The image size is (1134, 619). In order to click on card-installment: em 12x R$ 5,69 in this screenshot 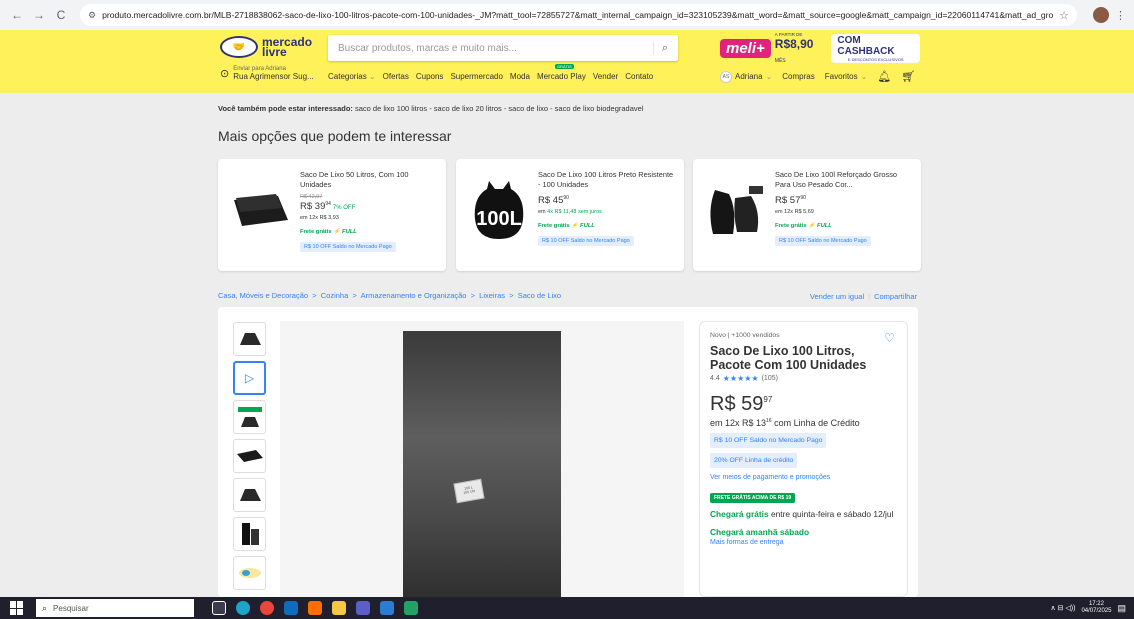, I will do `click(794, 212)`.